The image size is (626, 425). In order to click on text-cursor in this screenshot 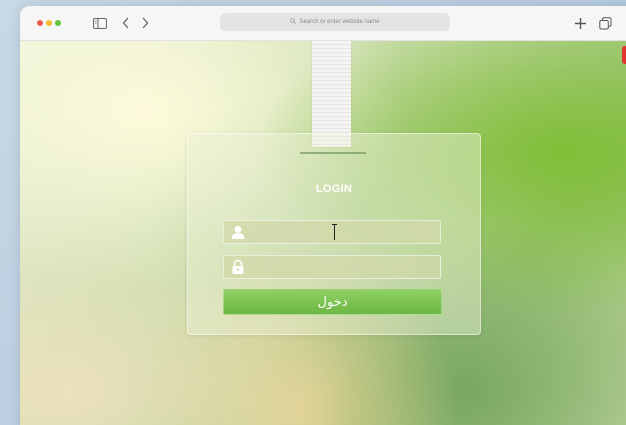, I will do `click(334, 232)`.